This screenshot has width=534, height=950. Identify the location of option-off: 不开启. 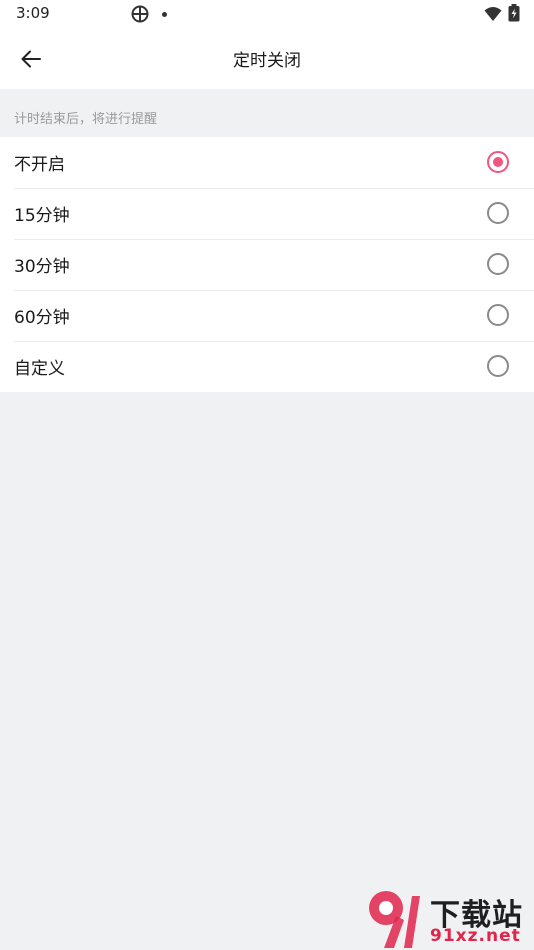
(267, 162).